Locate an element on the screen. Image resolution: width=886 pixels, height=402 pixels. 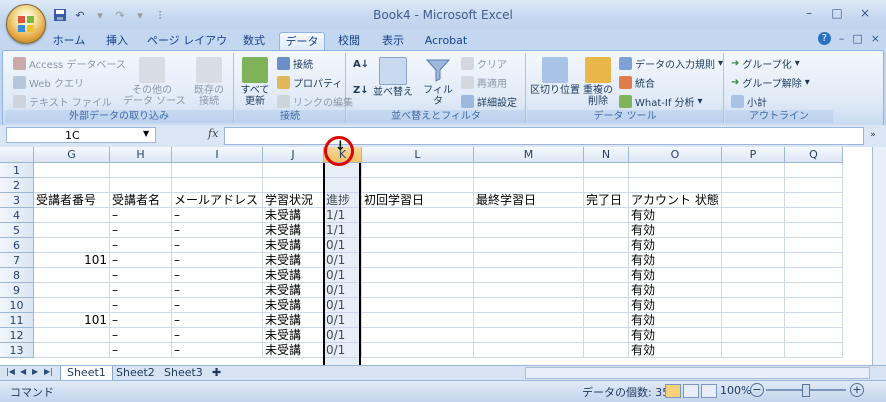
cell: メールアドレス is located at coordinates (217, 200).